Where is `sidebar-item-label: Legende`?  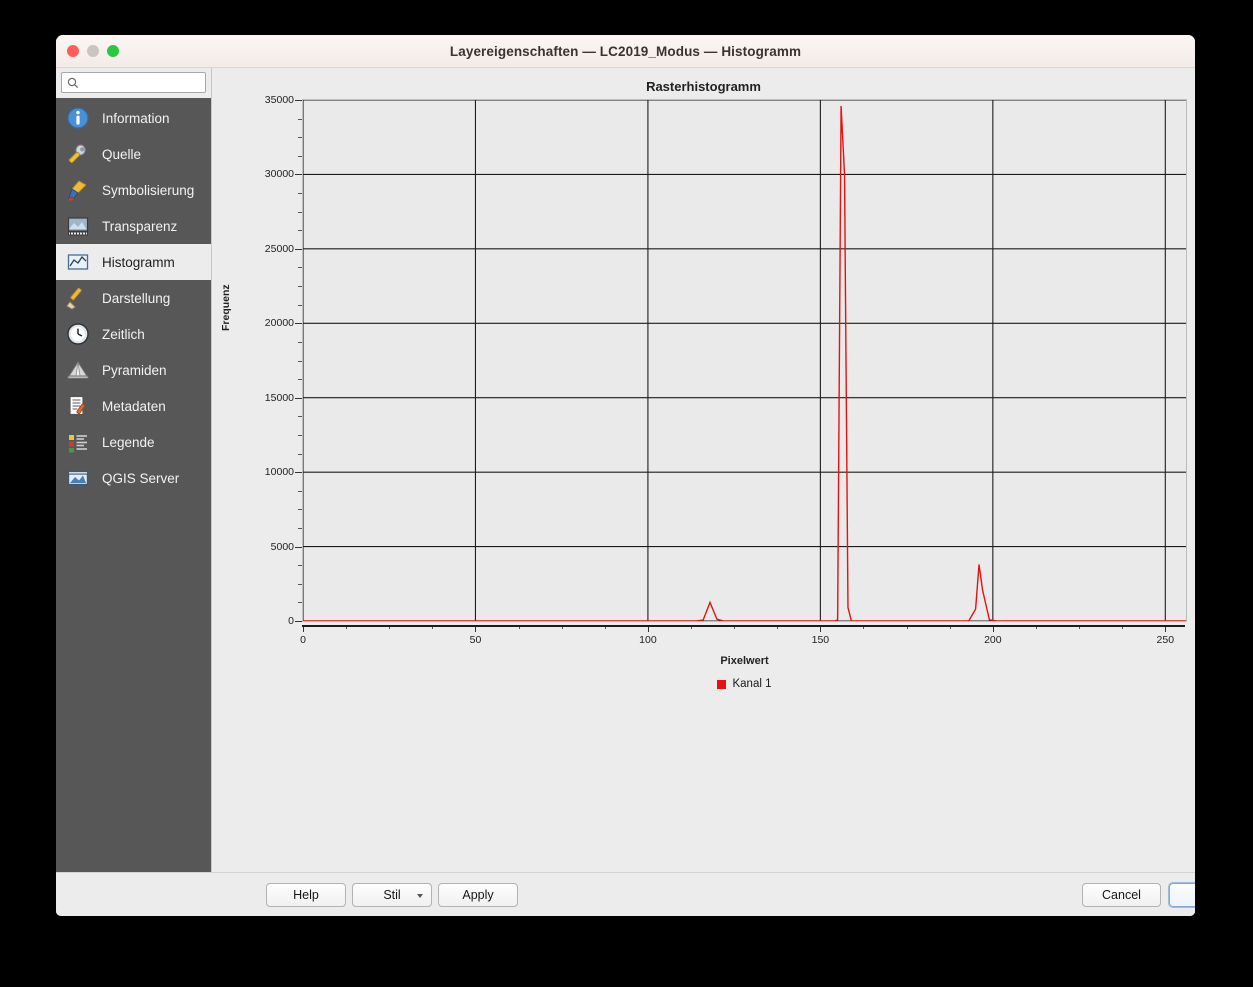 sidebar-item-label: Legende is located at coordinates (128, 442).